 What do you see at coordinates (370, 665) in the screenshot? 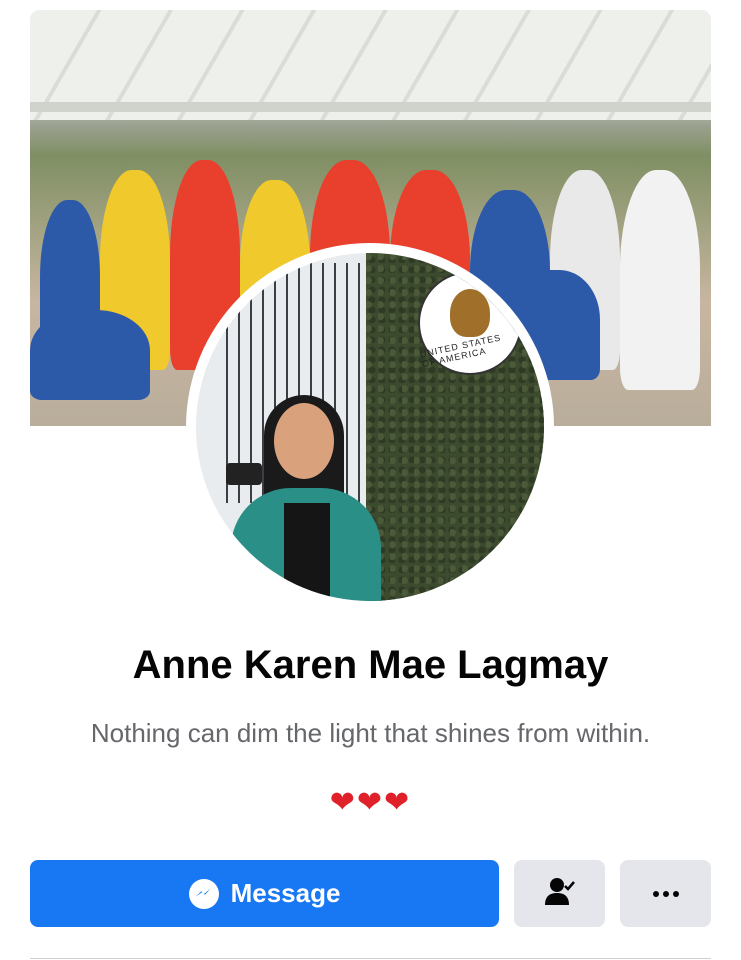
I see `profile-name: Anne Karen Mae Lagmay` at bounding box center [370, 665].